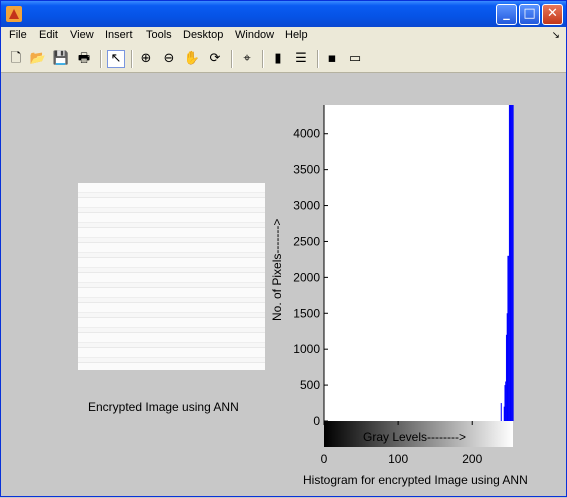  Describe the element at coordinates (306, 134) in the screenshot. I see `y-tick-label: 4000` at that location.